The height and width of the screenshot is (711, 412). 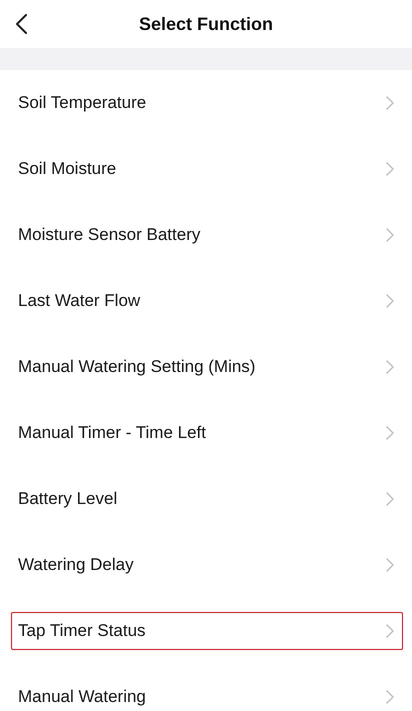 What do you see at coordinates (207, 631) in the screenshot?
I see `function-item: Tap Timer Status` at bounding box center [207, 631].